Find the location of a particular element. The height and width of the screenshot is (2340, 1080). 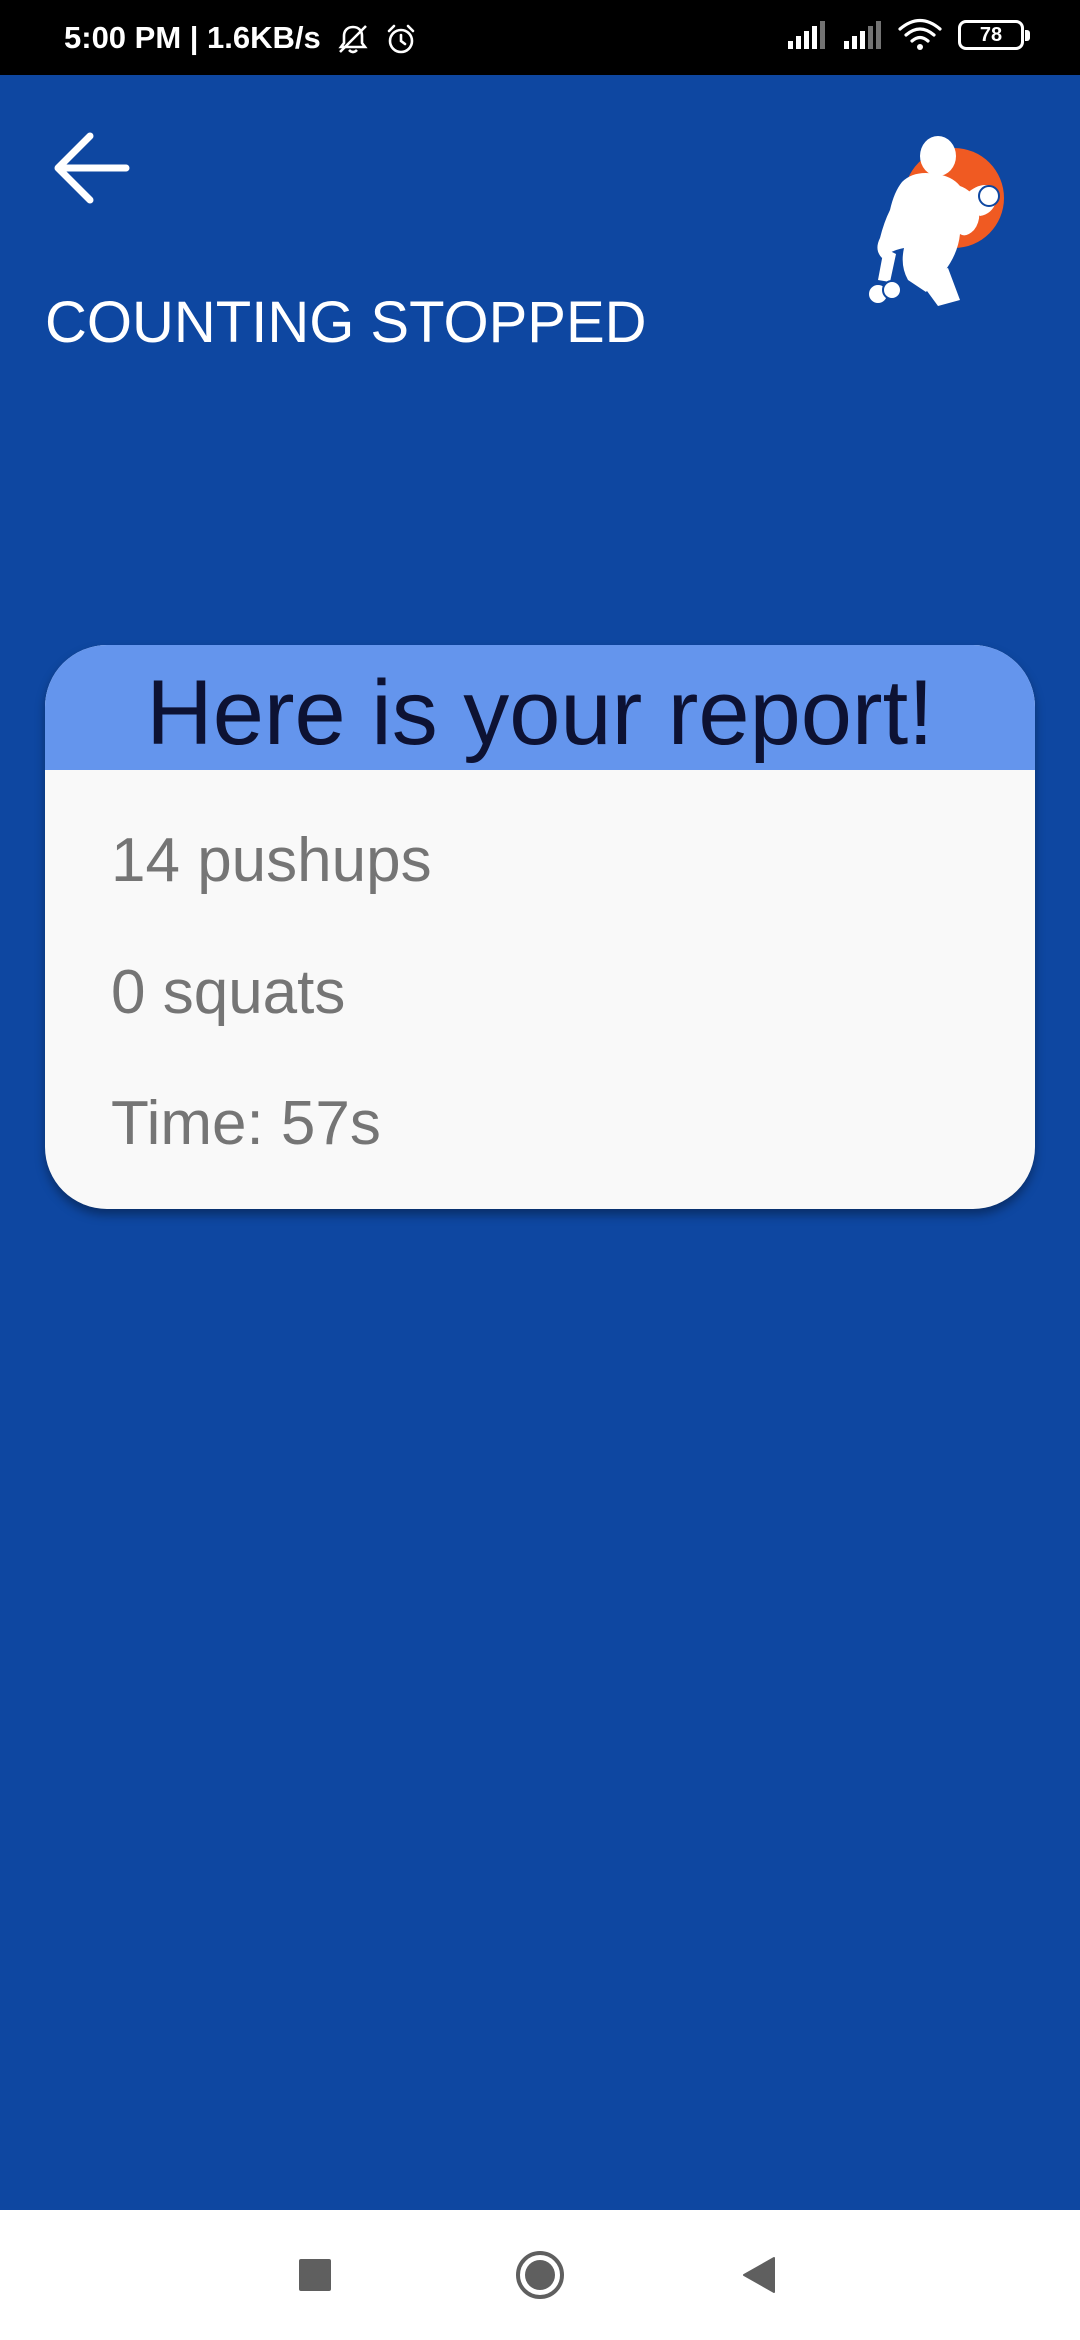

home-button is located at coordinates (540, 2275).